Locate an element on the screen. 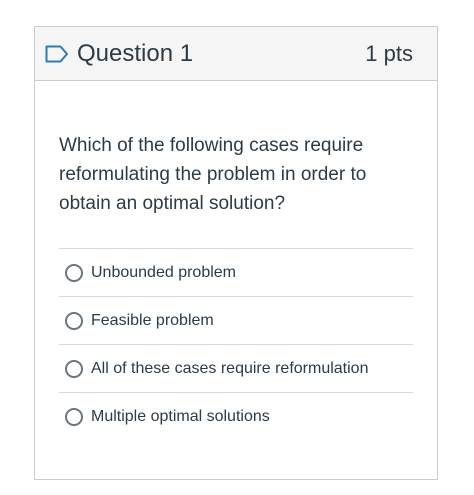 Image resolution: width=474 pixels, height=495 pixels. answer-label: Feasible problem is located at coordinates (152, 320).